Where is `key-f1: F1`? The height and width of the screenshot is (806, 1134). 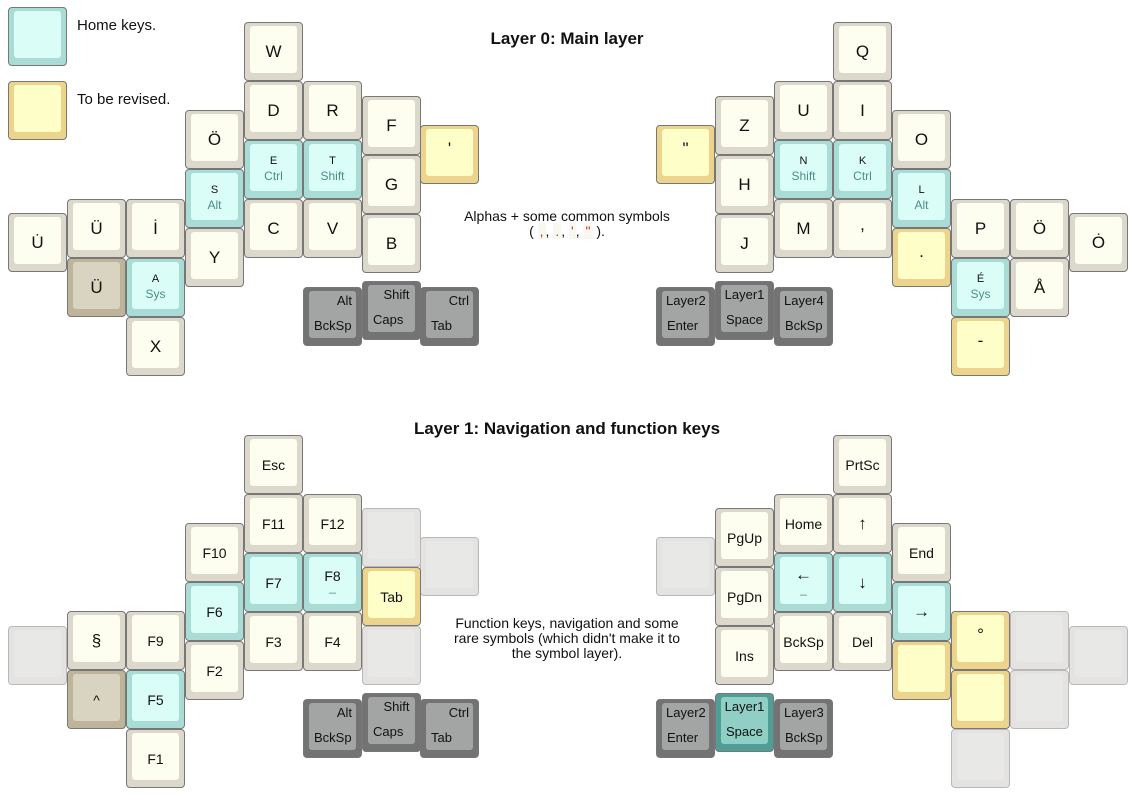 key-f1: F1 is located at coordinates (155, 758).